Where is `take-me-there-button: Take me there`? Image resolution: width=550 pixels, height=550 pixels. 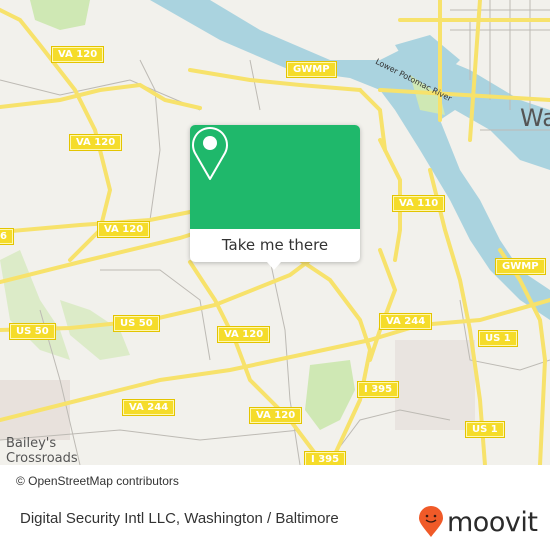 take-me-there-button: Take me there is located at coordinates (275, 245).